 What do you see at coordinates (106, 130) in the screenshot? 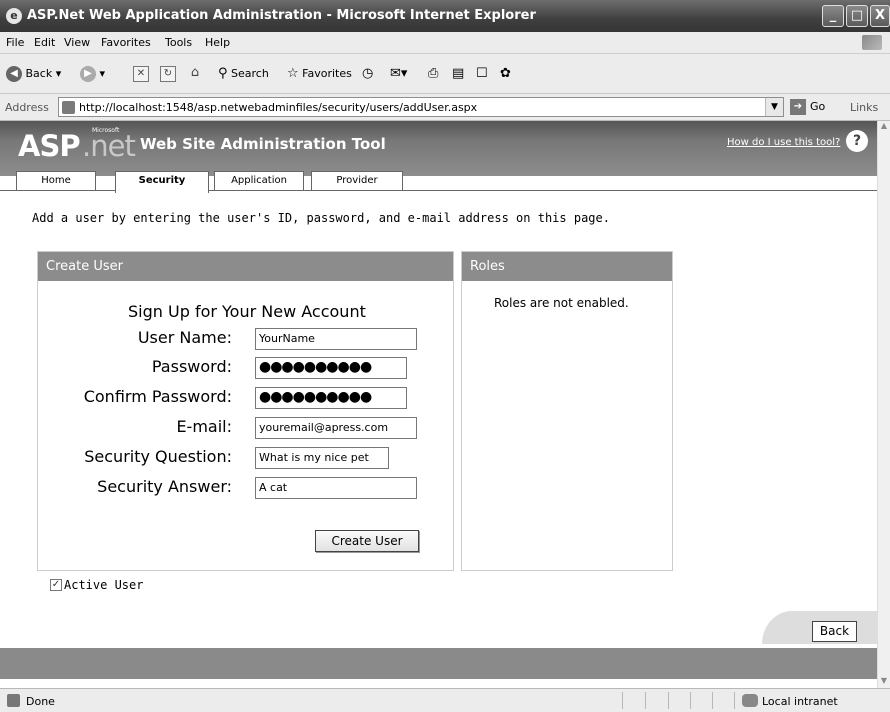
I see `microsoft-logo-text: Microsoft` at bounding box center [106, 130].